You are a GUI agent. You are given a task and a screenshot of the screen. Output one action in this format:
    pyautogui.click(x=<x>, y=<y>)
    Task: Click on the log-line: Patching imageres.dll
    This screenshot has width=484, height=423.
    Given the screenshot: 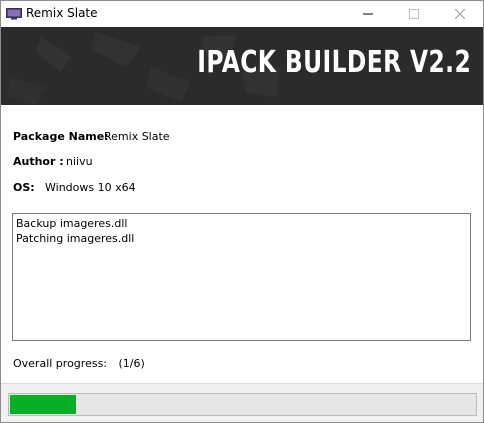 What is the action you would take?
    pyautogui.click(x=75, y=238)
    